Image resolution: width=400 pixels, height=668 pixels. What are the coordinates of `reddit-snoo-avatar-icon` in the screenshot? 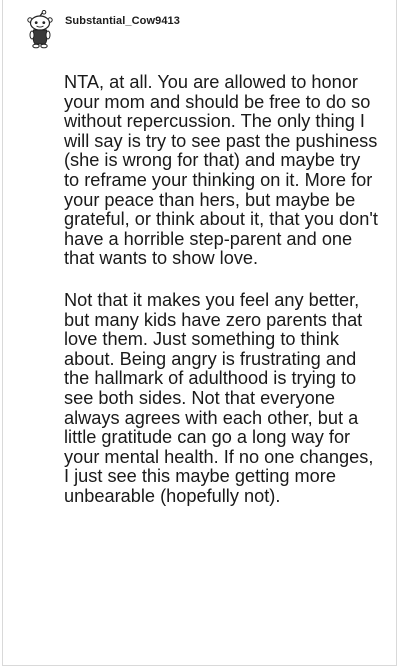 It's located at (40, 30).